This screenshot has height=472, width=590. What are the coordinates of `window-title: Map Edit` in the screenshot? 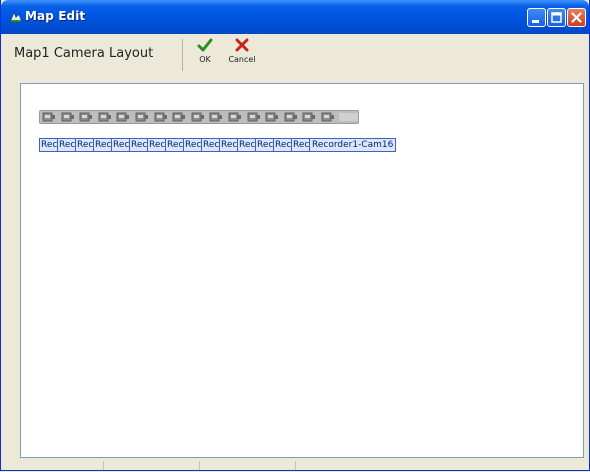 It's located at (55, 16).